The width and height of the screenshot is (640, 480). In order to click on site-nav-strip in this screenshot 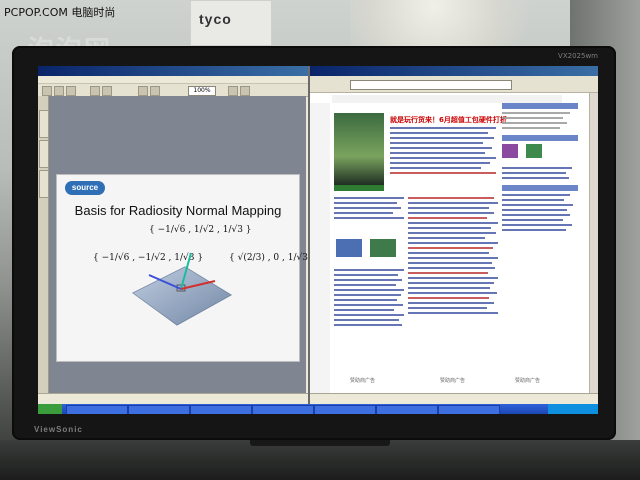, I will do `click(447, 99)`.